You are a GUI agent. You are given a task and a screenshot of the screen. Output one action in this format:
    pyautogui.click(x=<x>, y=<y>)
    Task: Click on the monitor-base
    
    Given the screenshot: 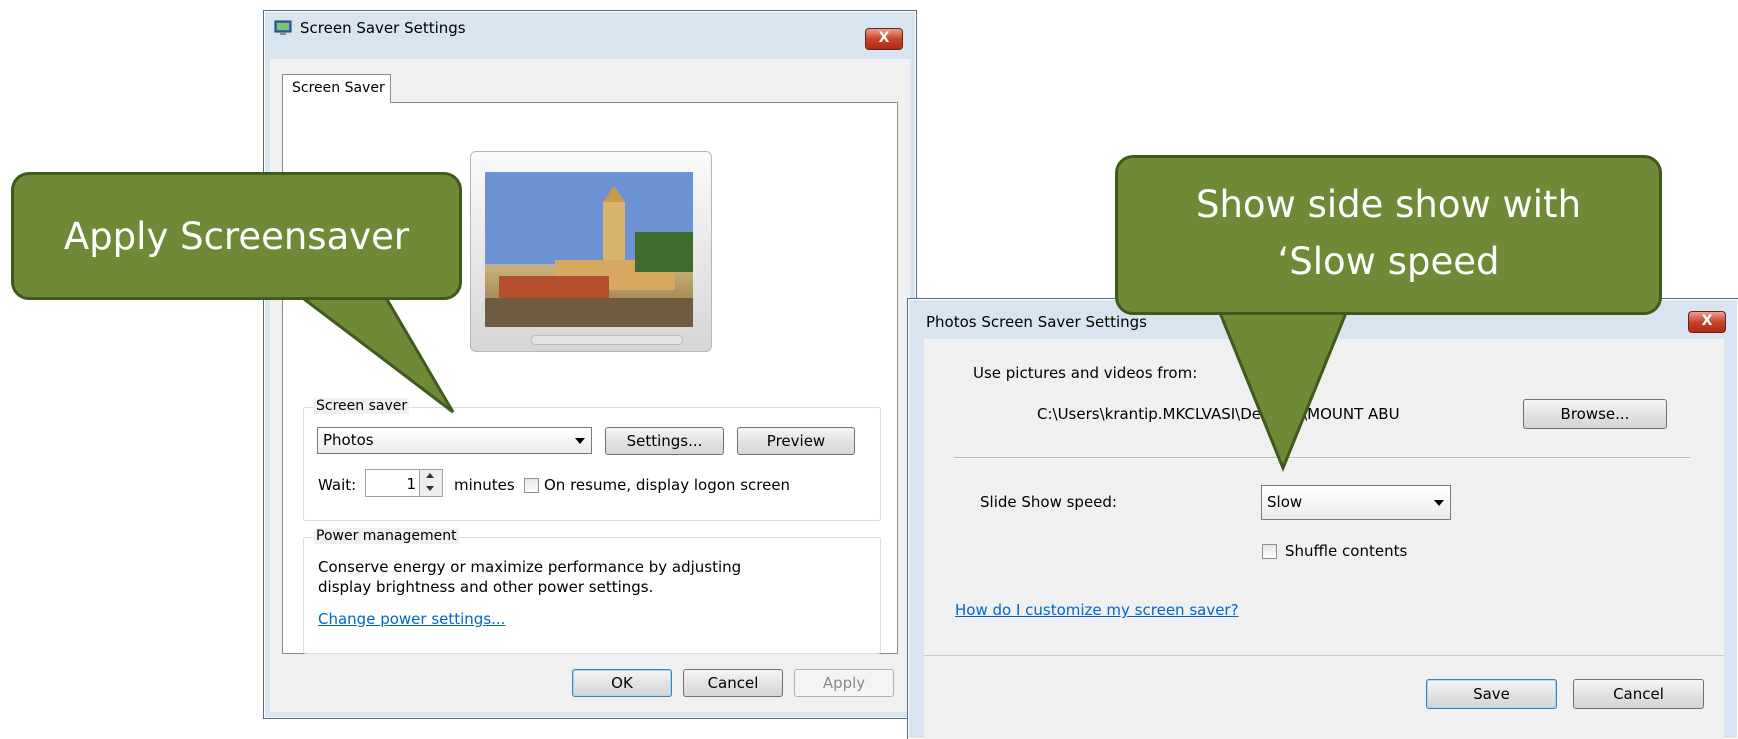 What is the action you would take?
    pyautogui.click(x=607, y=340)
    